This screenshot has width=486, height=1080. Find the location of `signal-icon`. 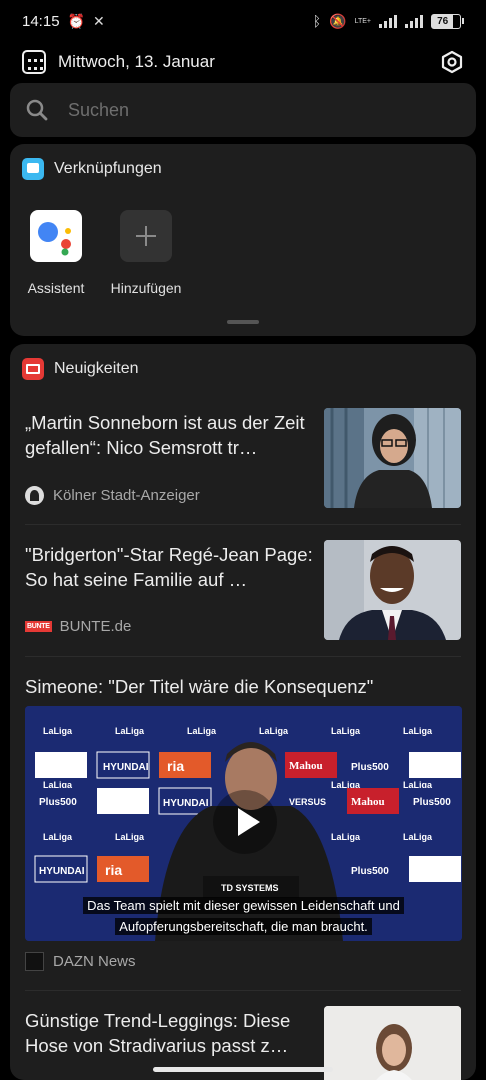

signal-icon is located at coordinates (388, 21).